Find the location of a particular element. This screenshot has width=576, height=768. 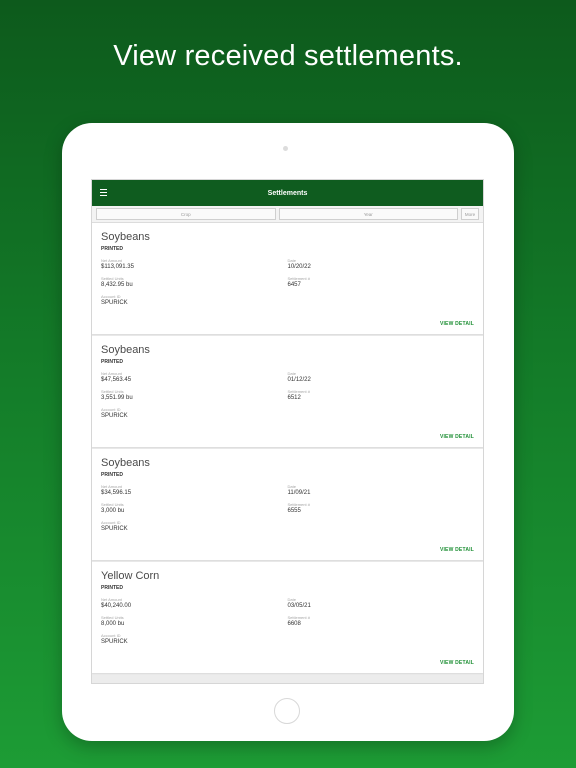

year-filter-button: Year is located at coordinates (368, 214).